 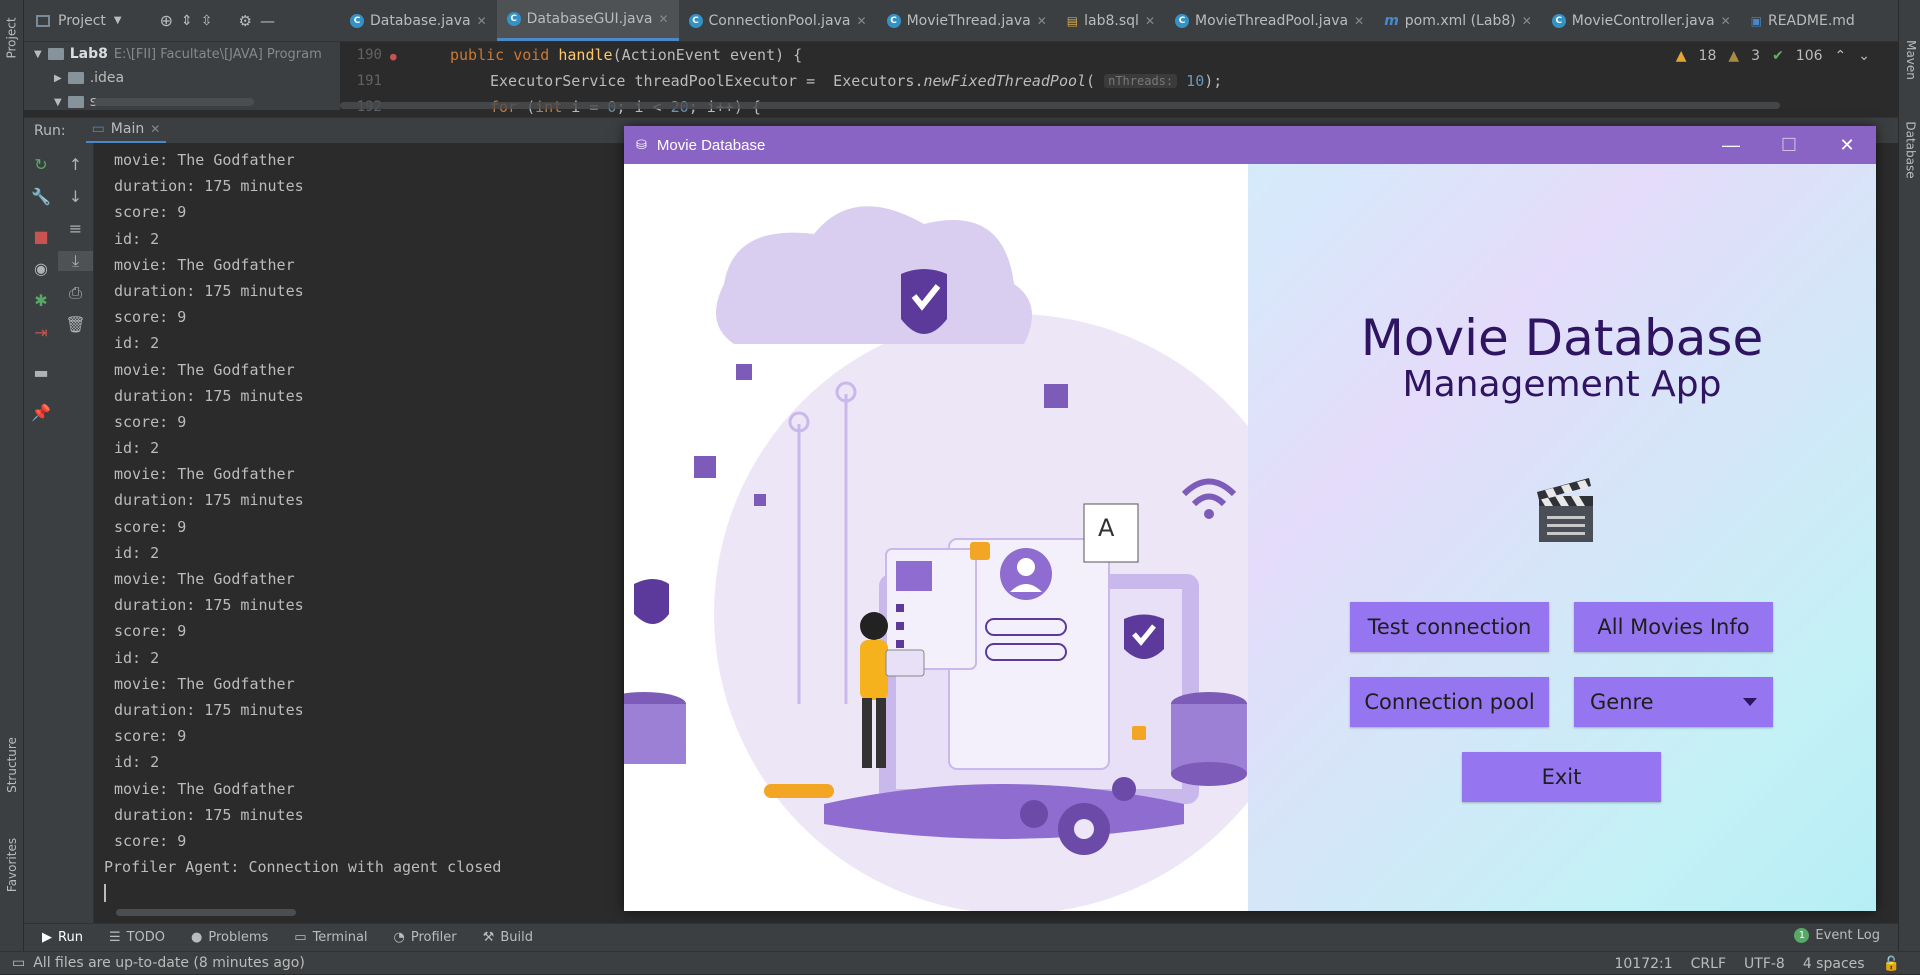 What do you see at coordinates (1837, 935) in the screenshot?
I see `event-log-button: 1 Event Log` at bounding box center [1837, 935].